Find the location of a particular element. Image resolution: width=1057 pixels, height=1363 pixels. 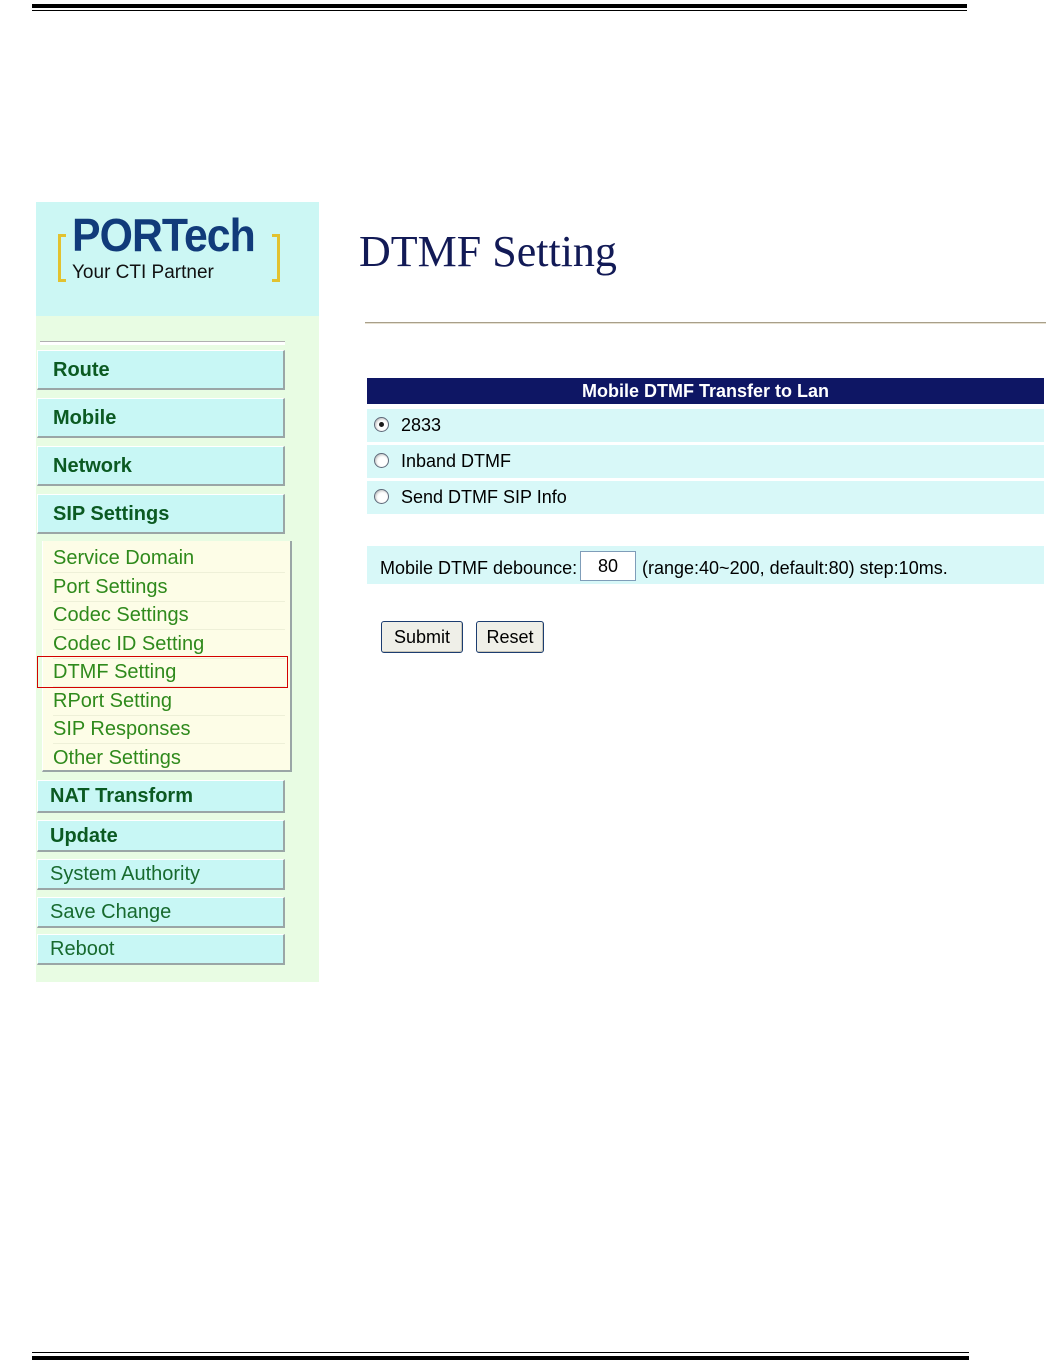

submenu-port-settings: Port Settings is located at coordinates (169, 587).